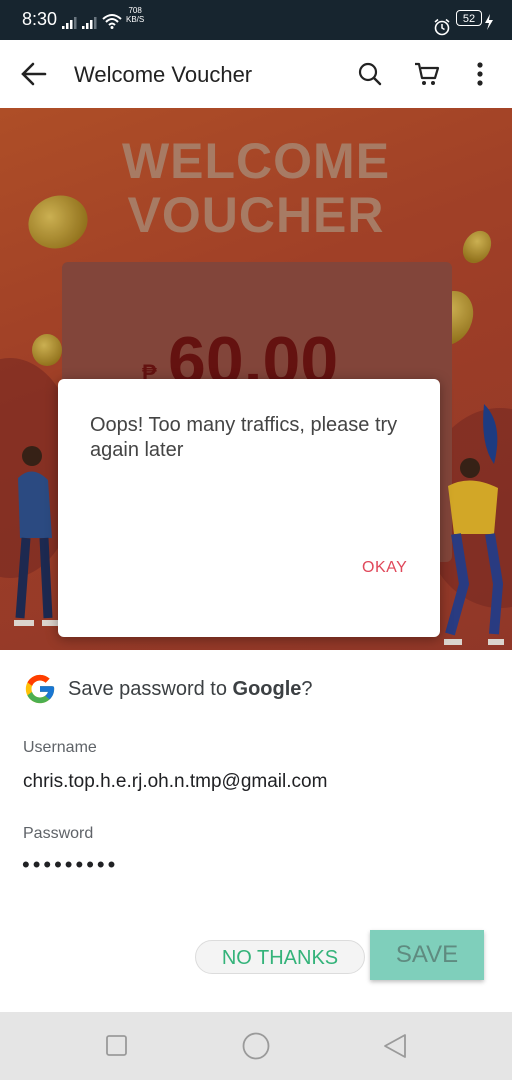 The height and width of the screenshot is (1080, 512). Describe the element at coordinates (280, 957) in the screenshot. I see `no-thanks-button: NO THANKS` at that location.